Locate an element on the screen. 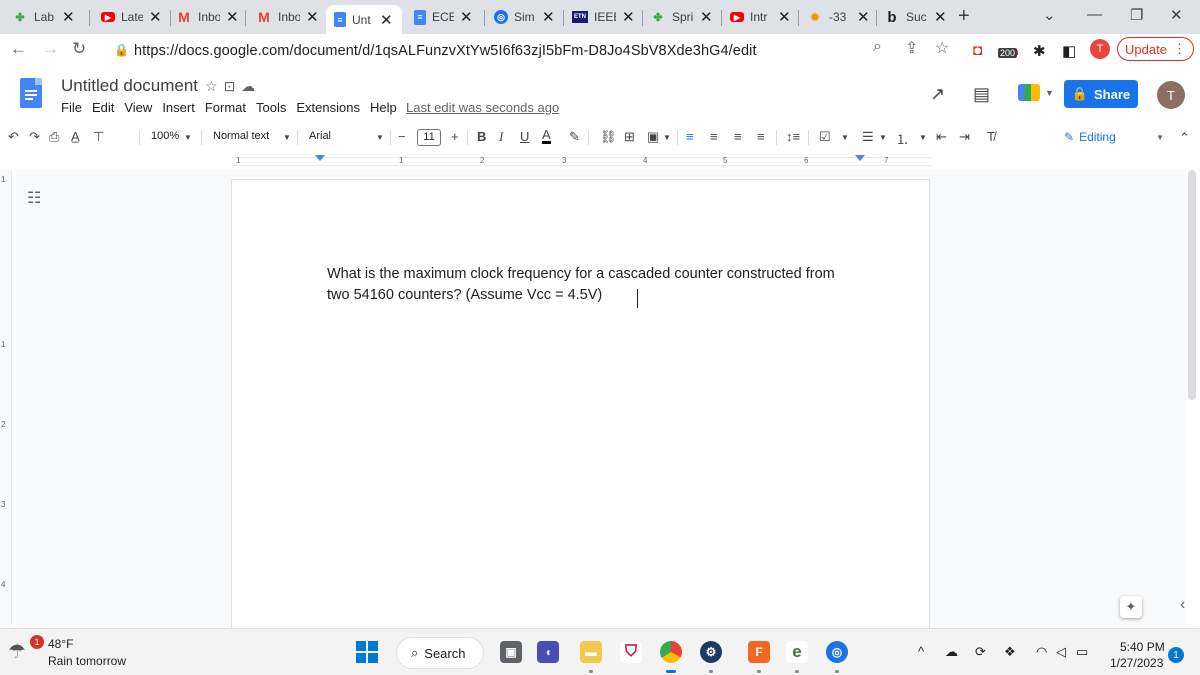 This screenshot has height=675, width=1200. browser-tab: ≡ ECE ✕ is located at coordinates (442, 17).